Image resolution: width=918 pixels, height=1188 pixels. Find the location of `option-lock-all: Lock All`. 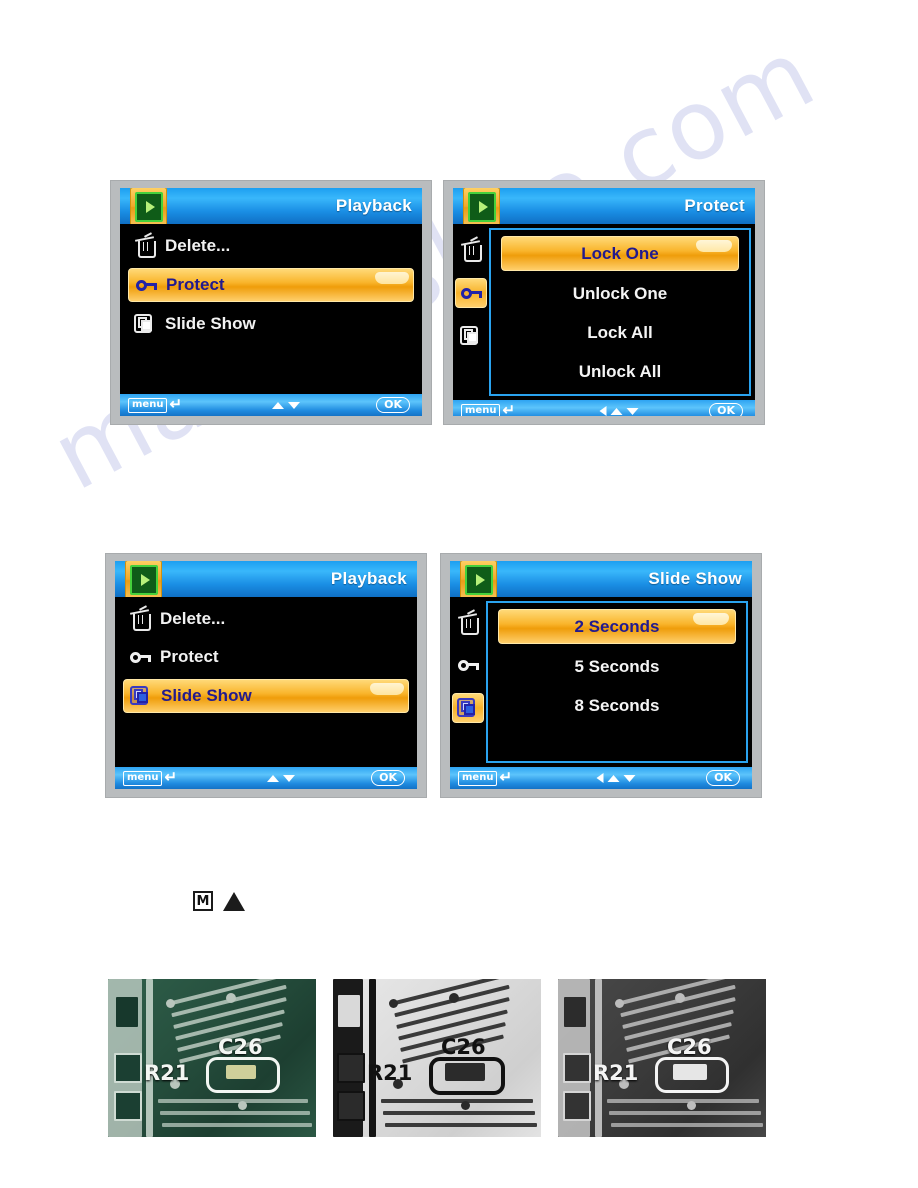

option-lock-all: Lock All is located at coordinates (620, 332).